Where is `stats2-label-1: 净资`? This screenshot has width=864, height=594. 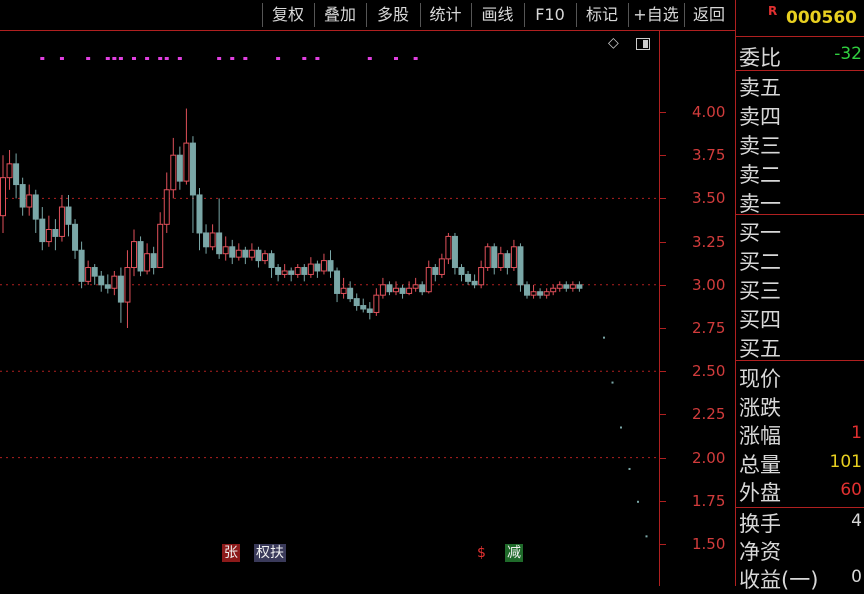 stats2-label-1: 净资 is located at coordinates (760, 552).